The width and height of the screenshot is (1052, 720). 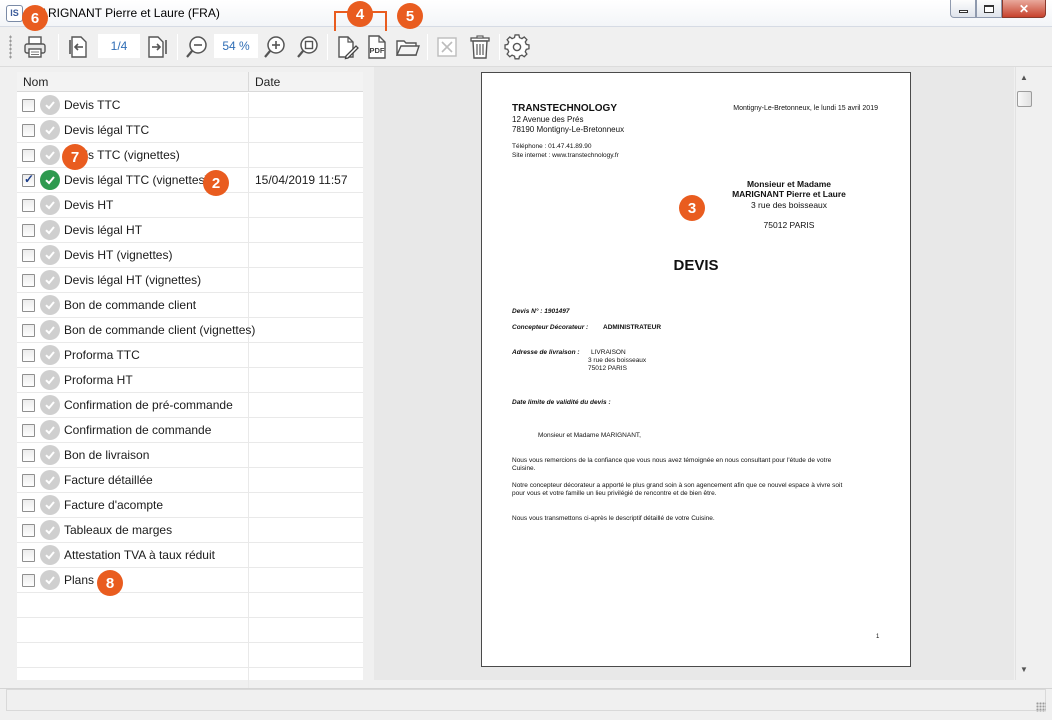 What do you see at coordinates (108, 480) in the screenshot?
I see `row-label: Facture détaillée` at bounding box center [108, 480].